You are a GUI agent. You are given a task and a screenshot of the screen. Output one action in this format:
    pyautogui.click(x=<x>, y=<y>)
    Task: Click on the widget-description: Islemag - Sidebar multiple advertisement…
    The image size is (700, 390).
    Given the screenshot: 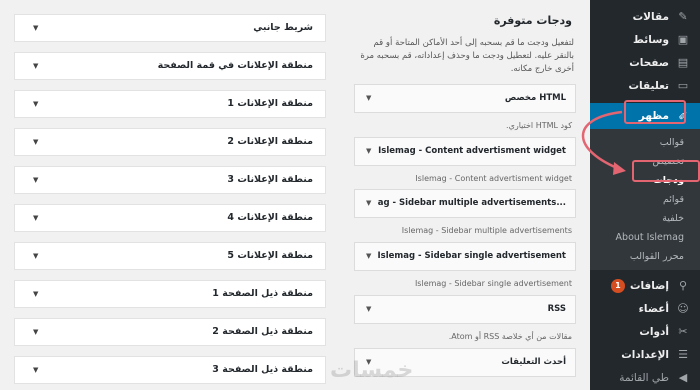 What is the action you would take?
    pyautogui.click(x=486, y=230)
    